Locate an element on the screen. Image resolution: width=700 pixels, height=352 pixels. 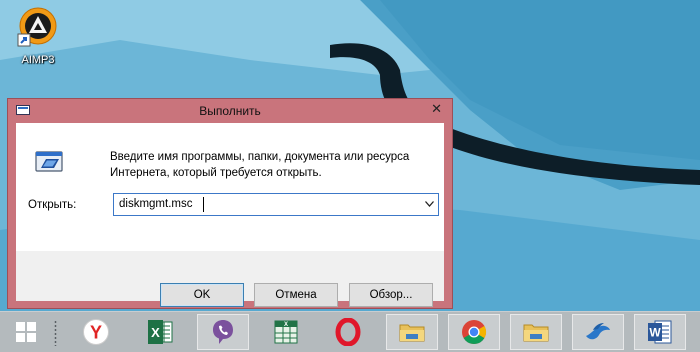
chevron-down-icon is located at coordinates (429, 204).